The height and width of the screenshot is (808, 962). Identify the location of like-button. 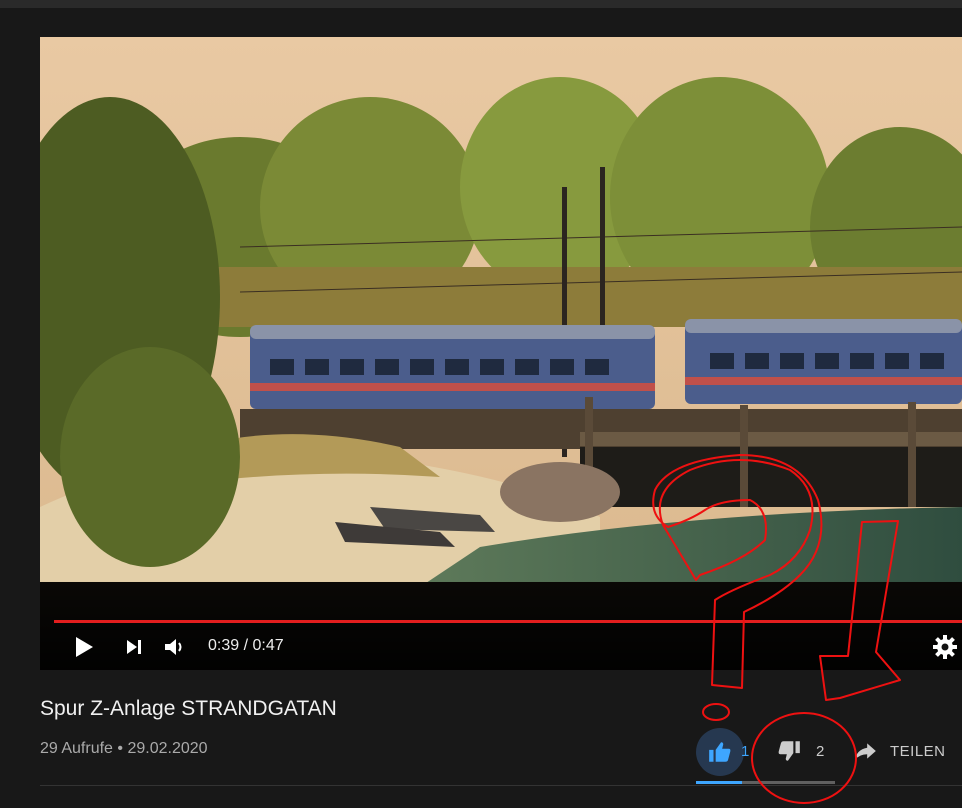
(720, 752).